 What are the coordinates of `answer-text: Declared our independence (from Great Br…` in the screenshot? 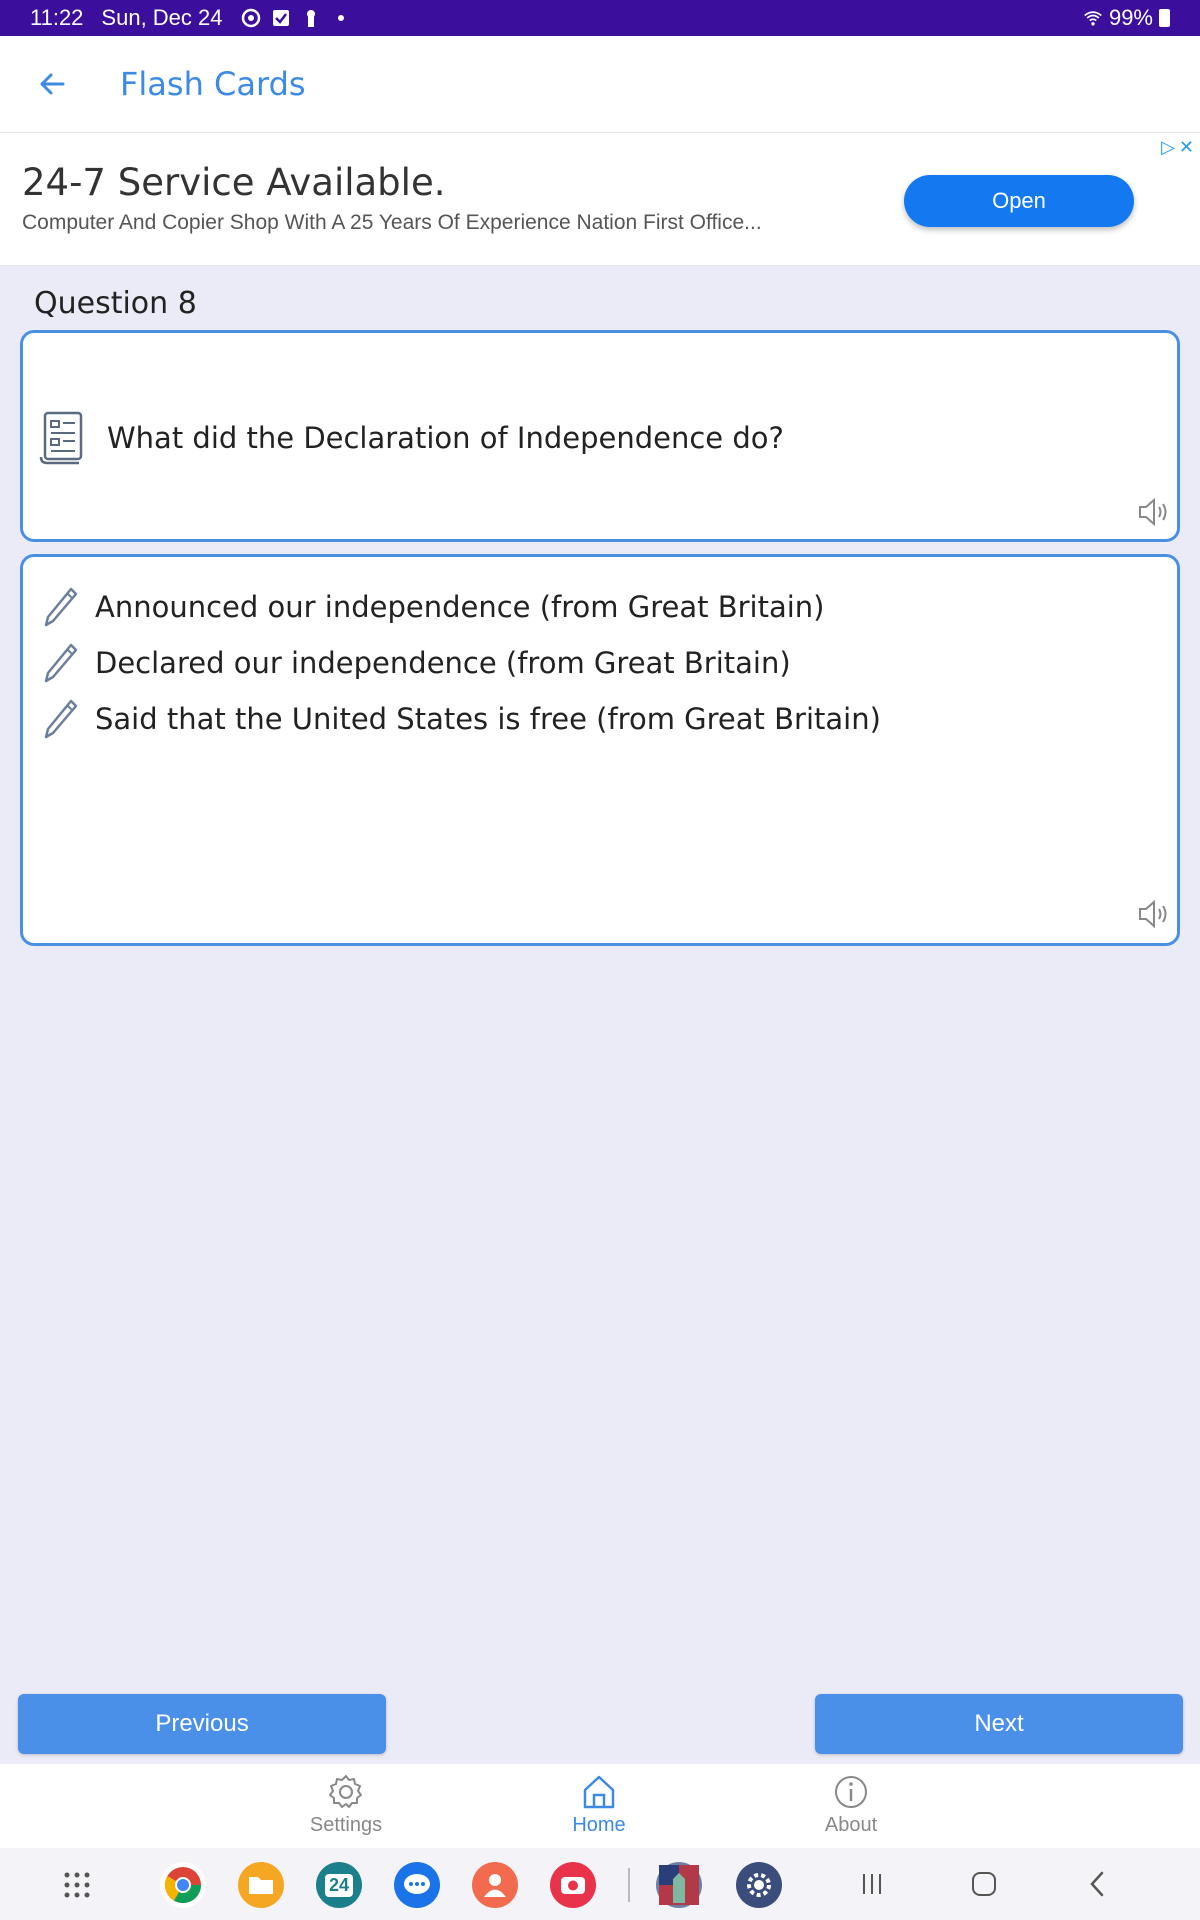 It's located at (443, 663).